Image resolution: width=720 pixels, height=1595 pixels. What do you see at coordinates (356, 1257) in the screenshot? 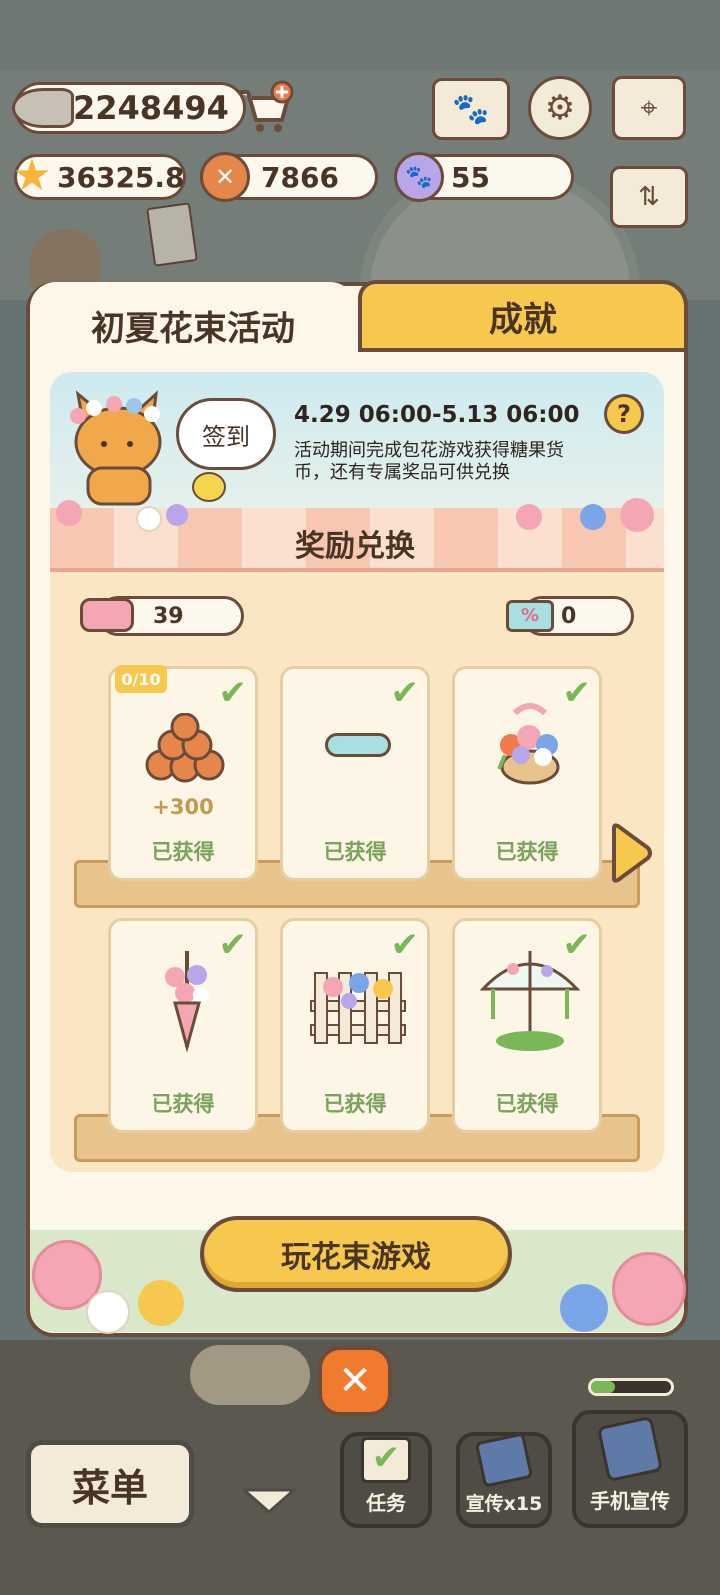
I see `play-button-label: 玩花束游戏` at bounding box center [356, 1257].